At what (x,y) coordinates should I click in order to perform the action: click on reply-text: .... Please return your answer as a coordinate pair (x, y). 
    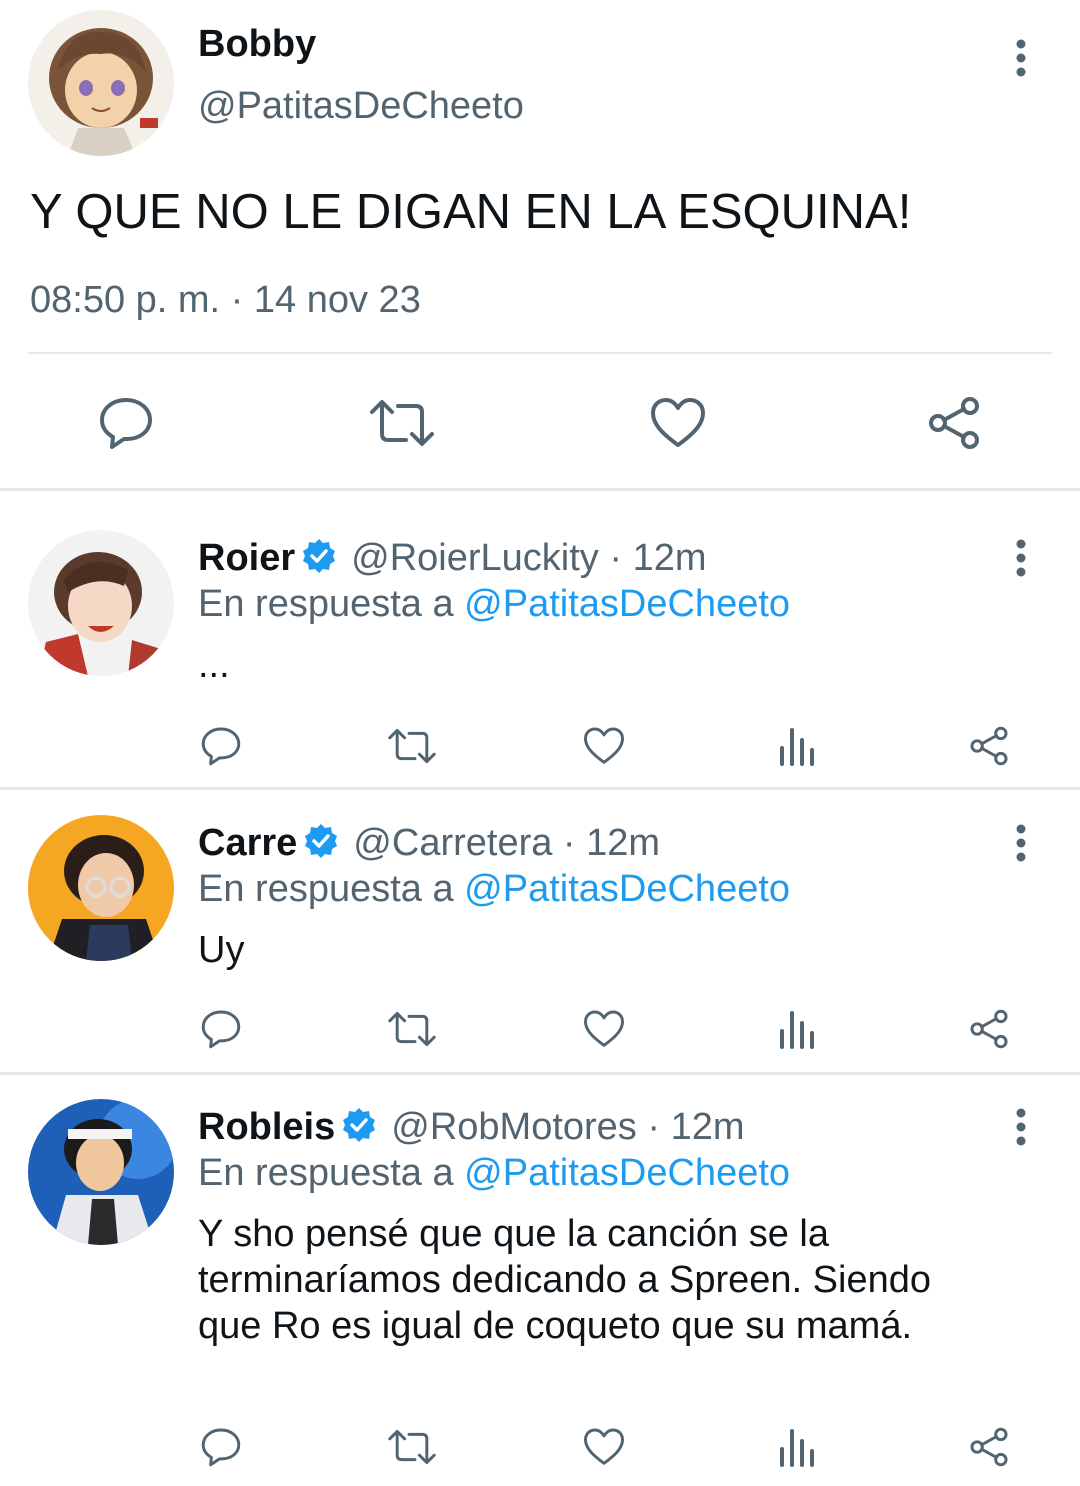
    Looking at the image, I should click on (214, 665).